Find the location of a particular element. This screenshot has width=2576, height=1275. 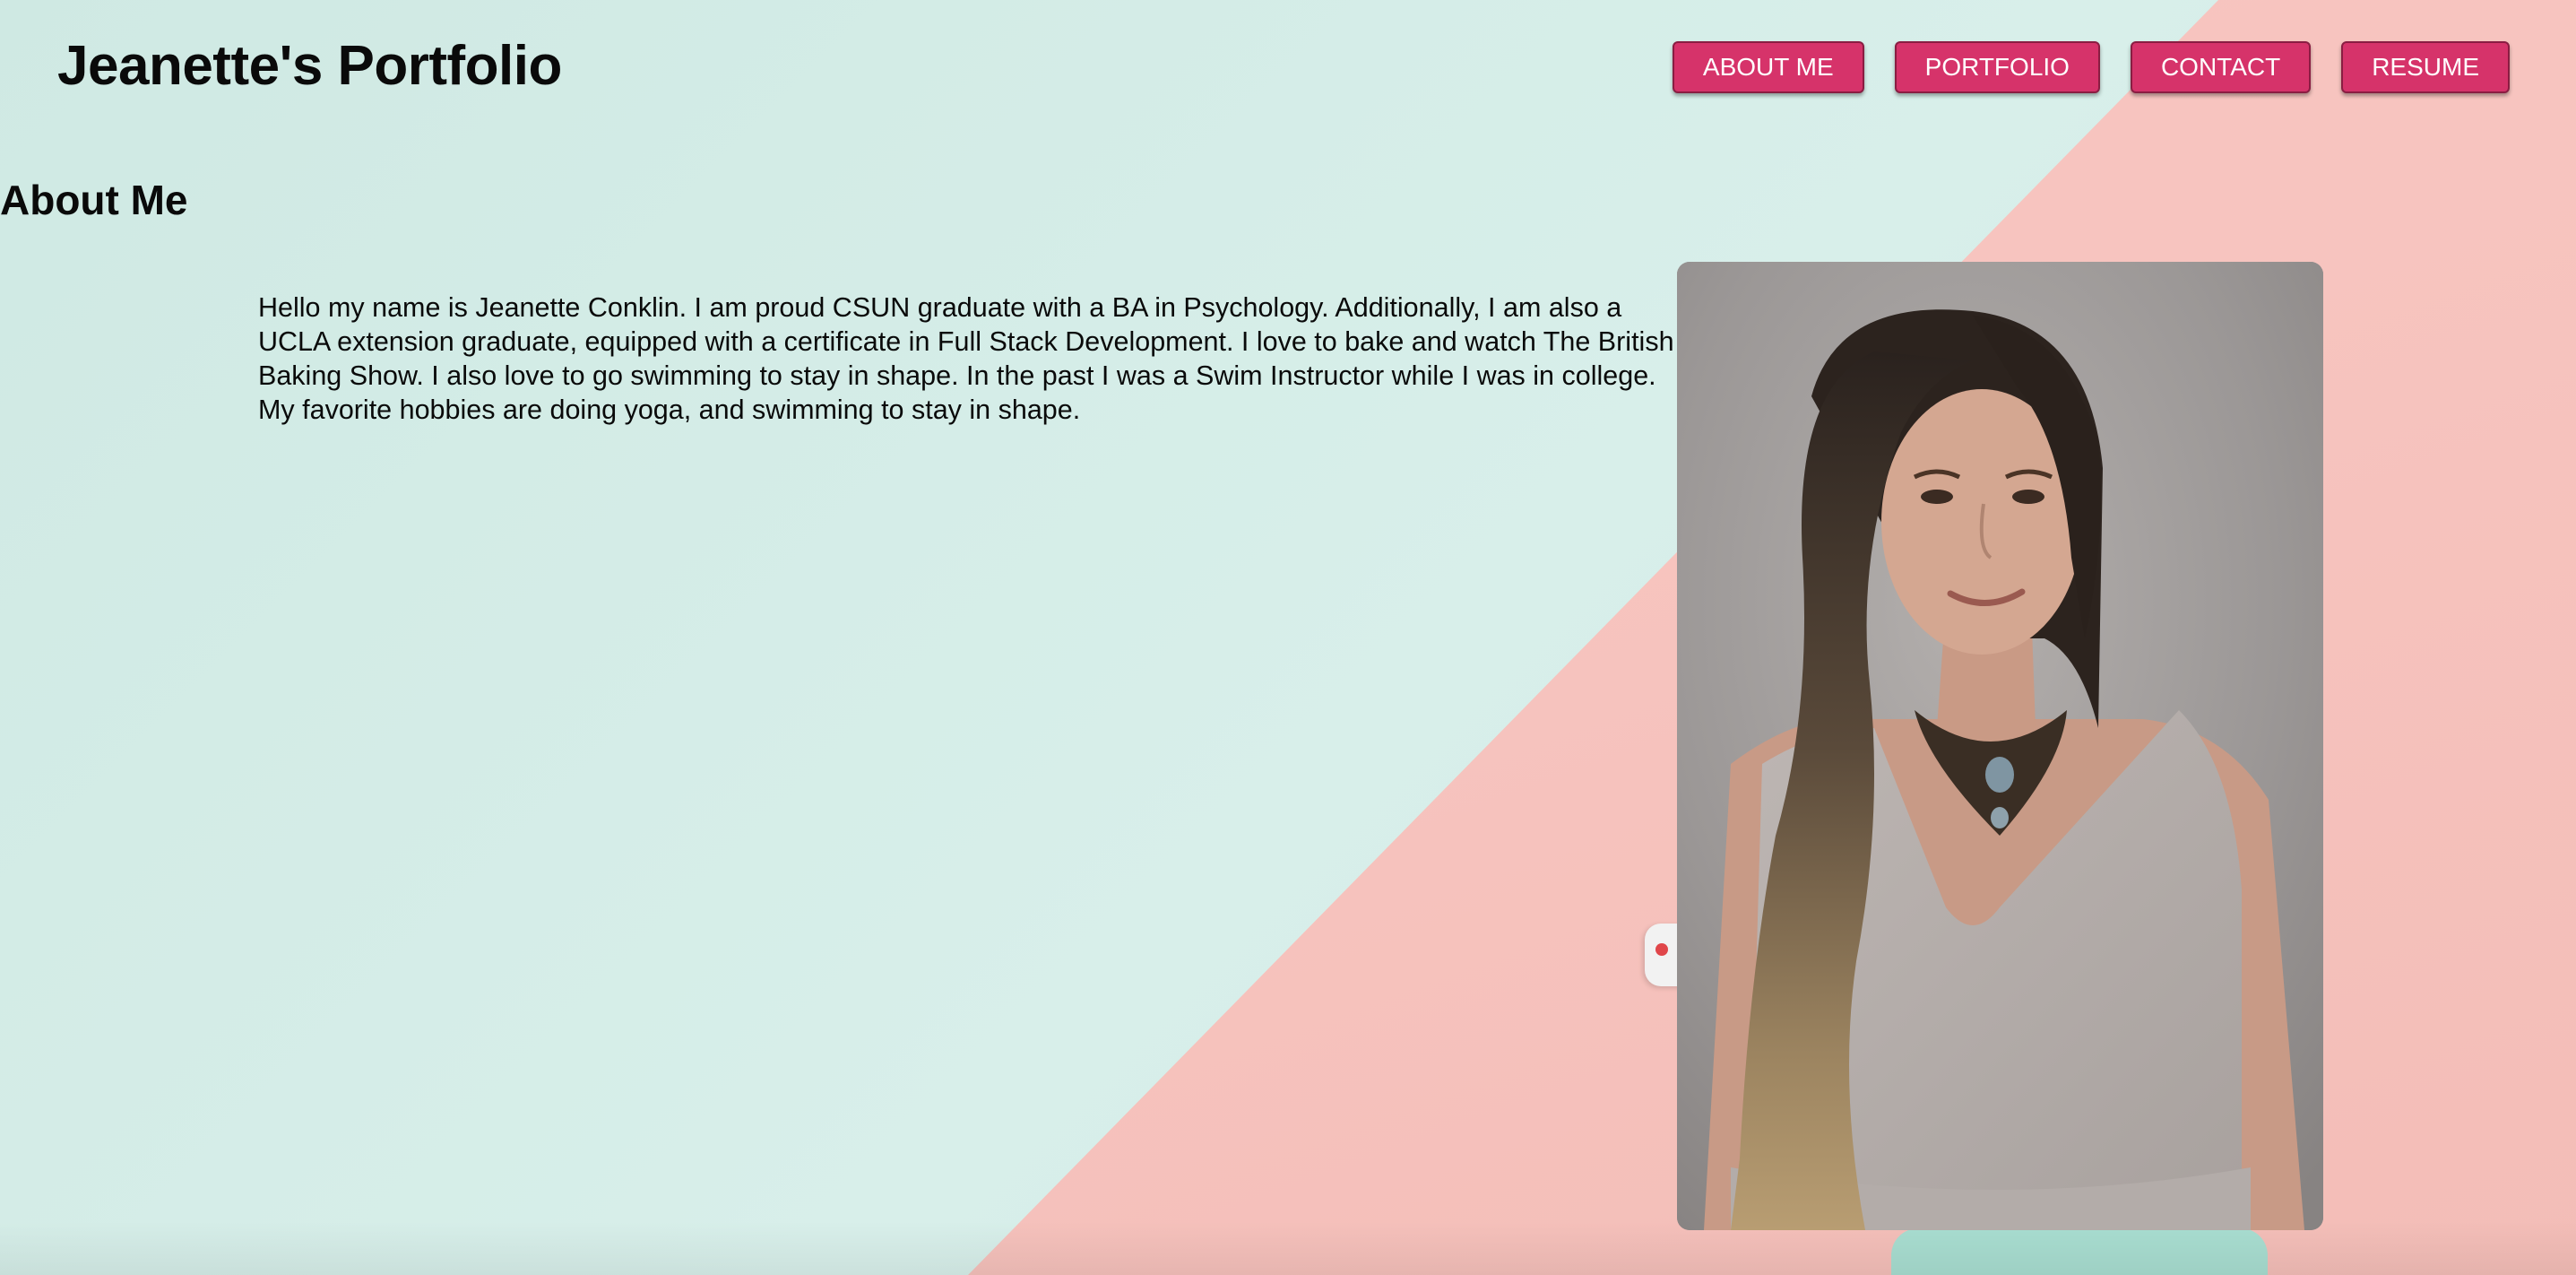

nav-portfolio-button: PORTFOLIO is located at coordinates (1997, 67).